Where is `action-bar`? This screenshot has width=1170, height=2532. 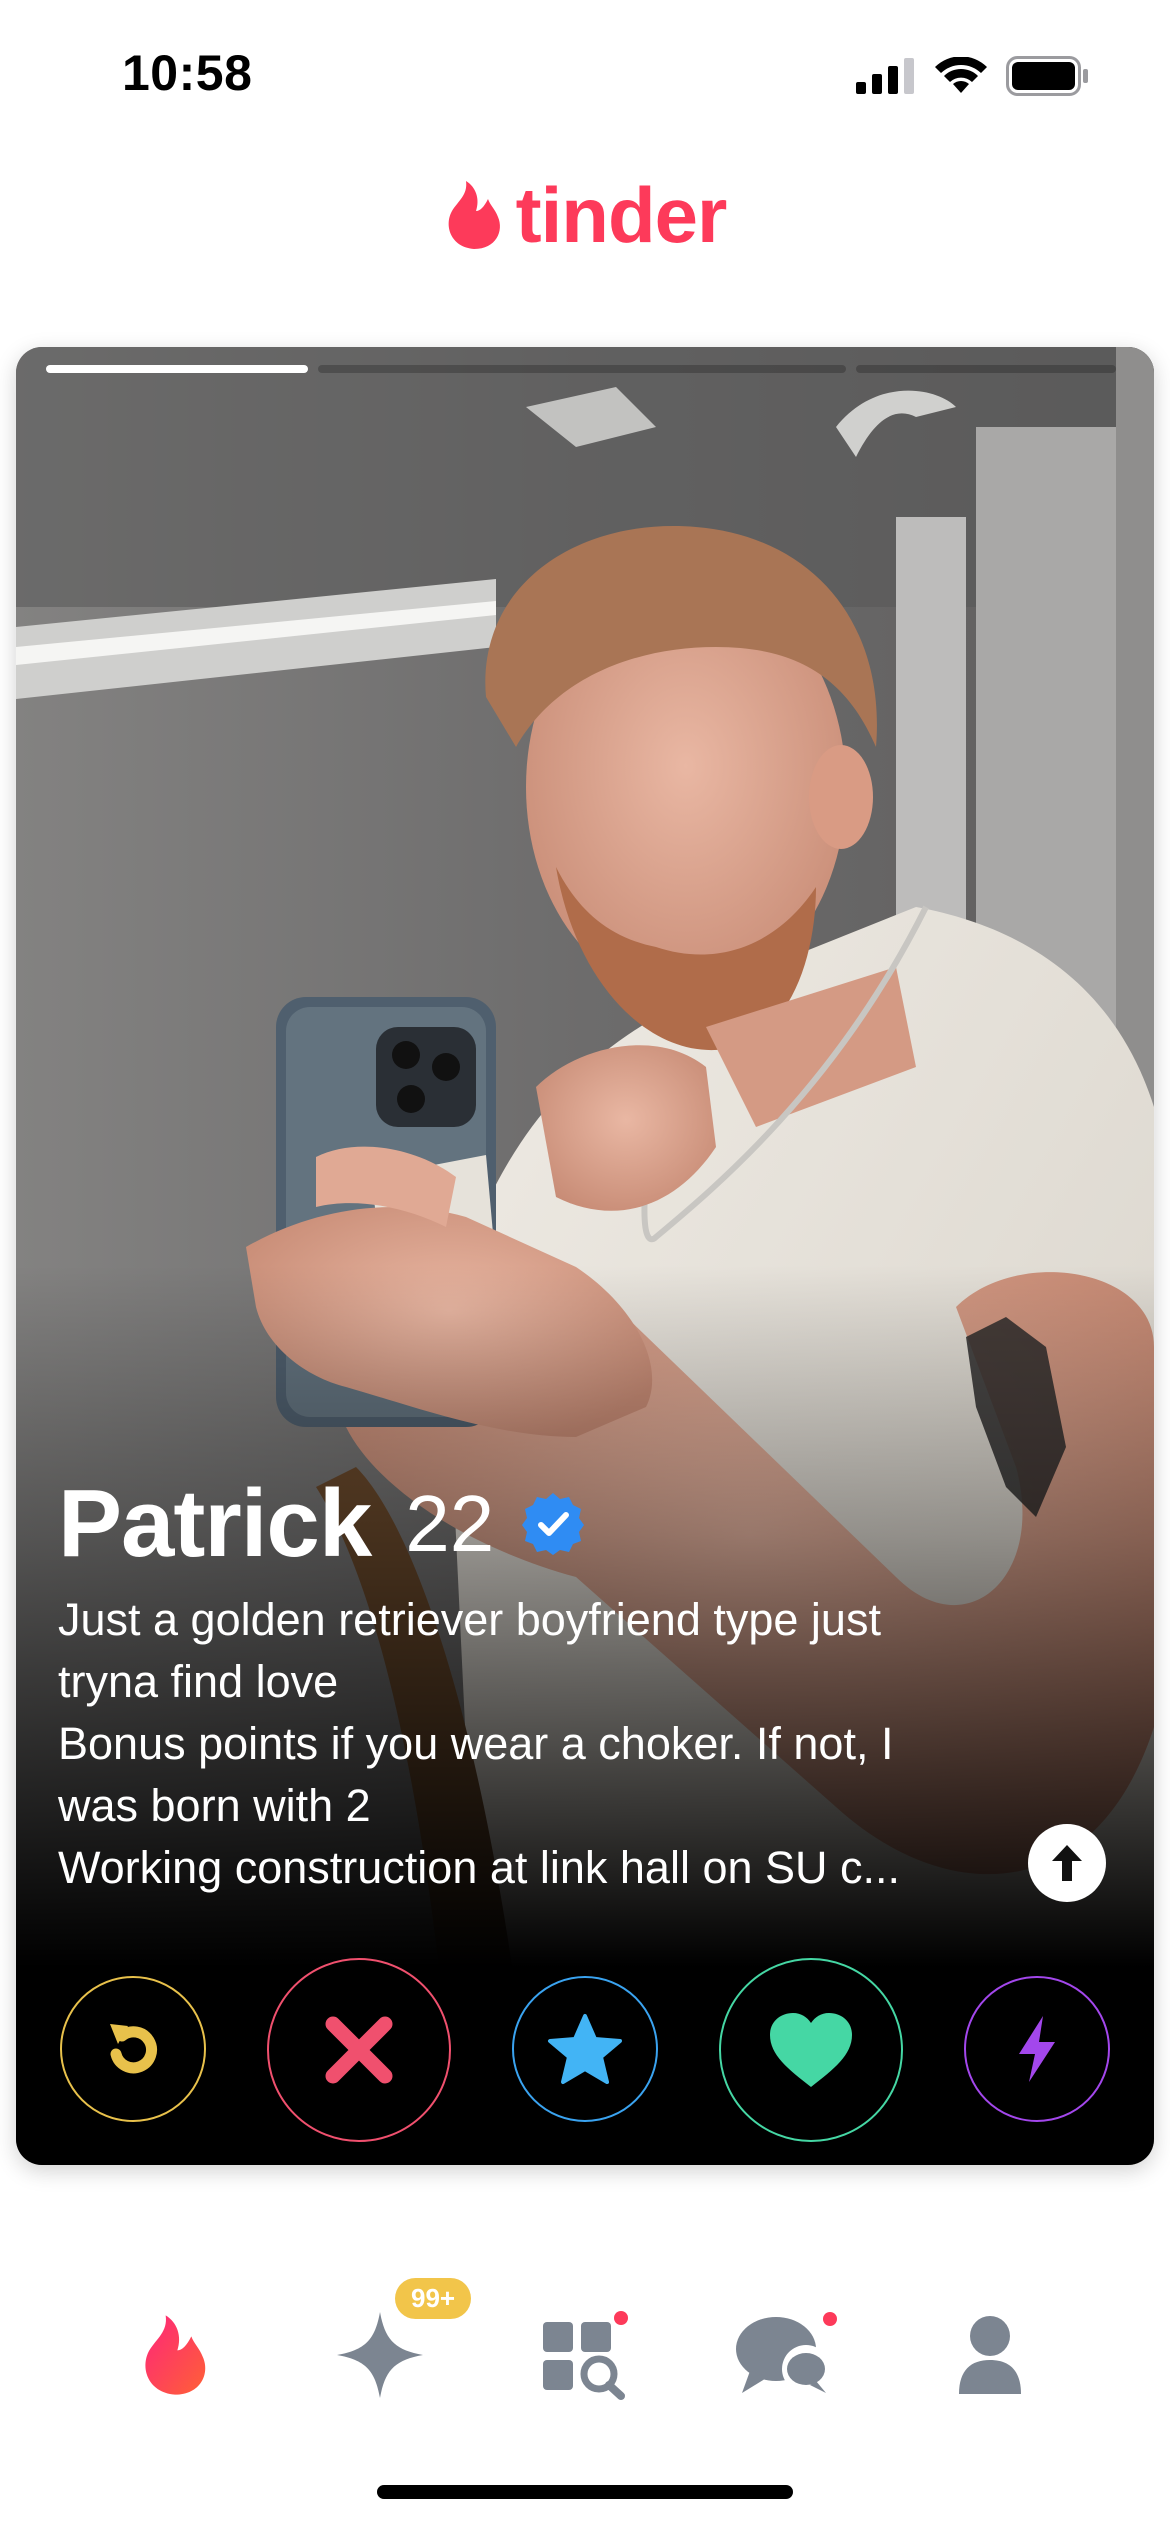 action-bar is located at coordinates (585, 2044).